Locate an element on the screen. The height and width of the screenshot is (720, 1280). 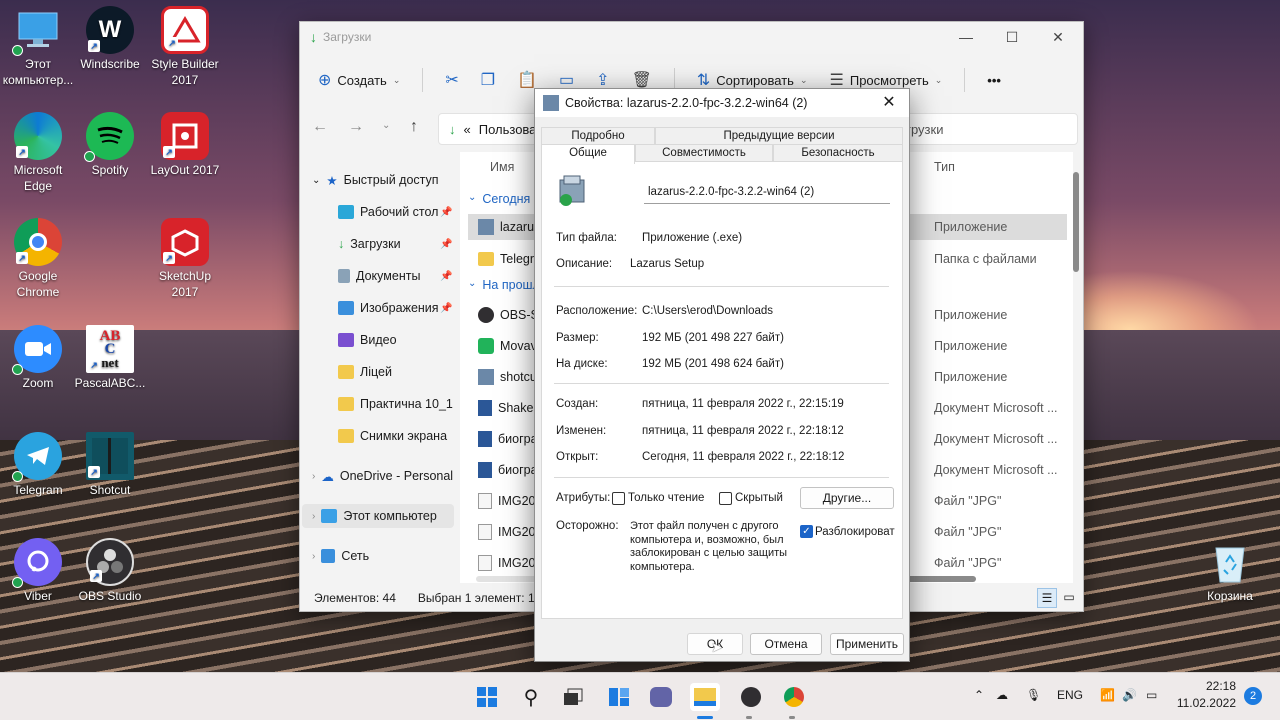
column-header-name: Имя is located at coordinates (502, 167).